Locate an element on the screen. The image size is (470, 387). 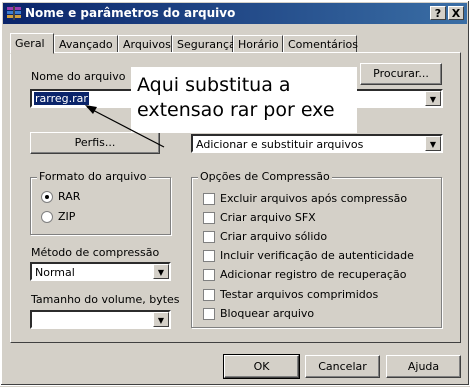
arrow-line is located at coordinates (125, 127).